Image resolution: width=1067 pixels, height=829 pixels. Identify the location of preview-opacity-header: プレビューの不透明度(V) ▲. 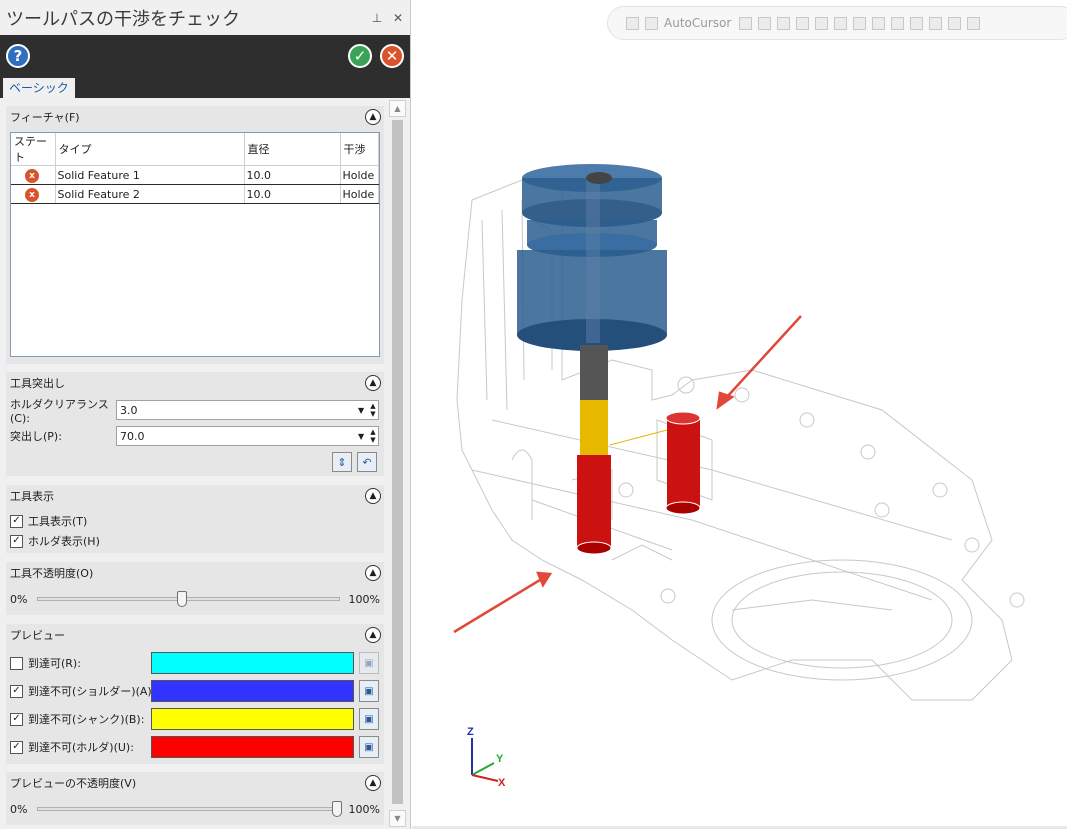
(195, 783).